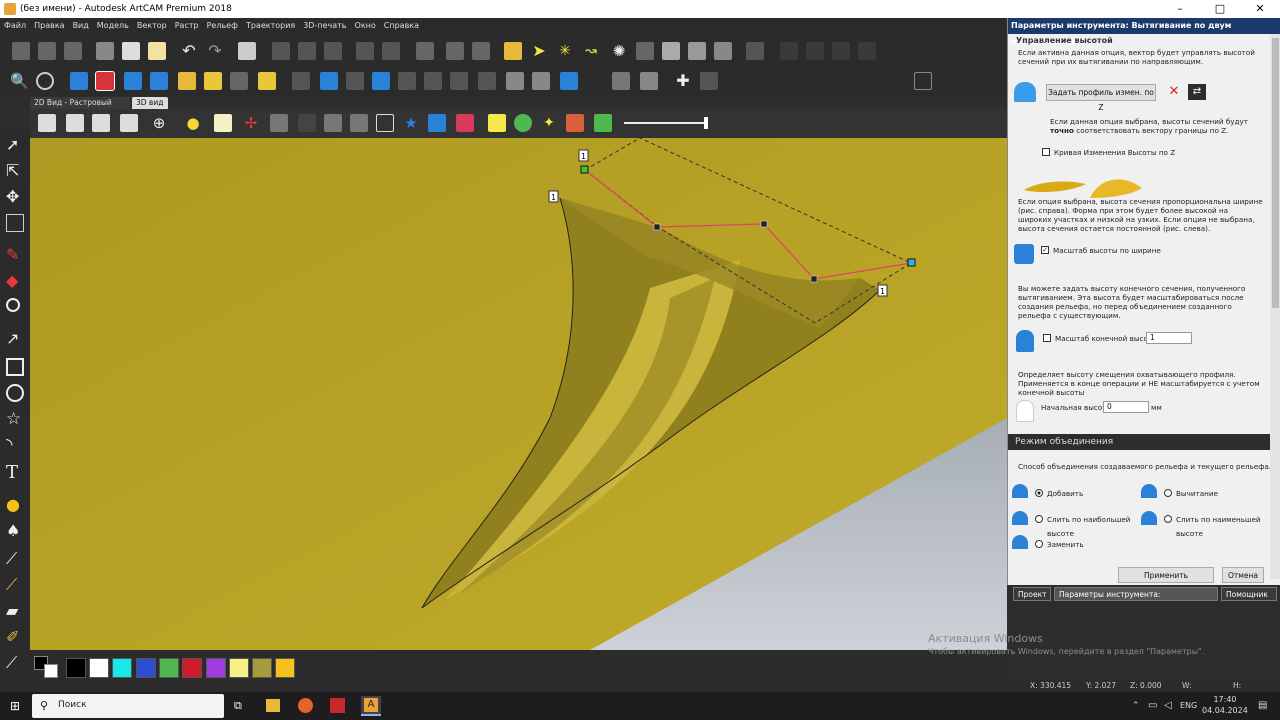 The height and width of the screenshot is (720, 1280). I want to click on profile-end-node, so click(911, 262).